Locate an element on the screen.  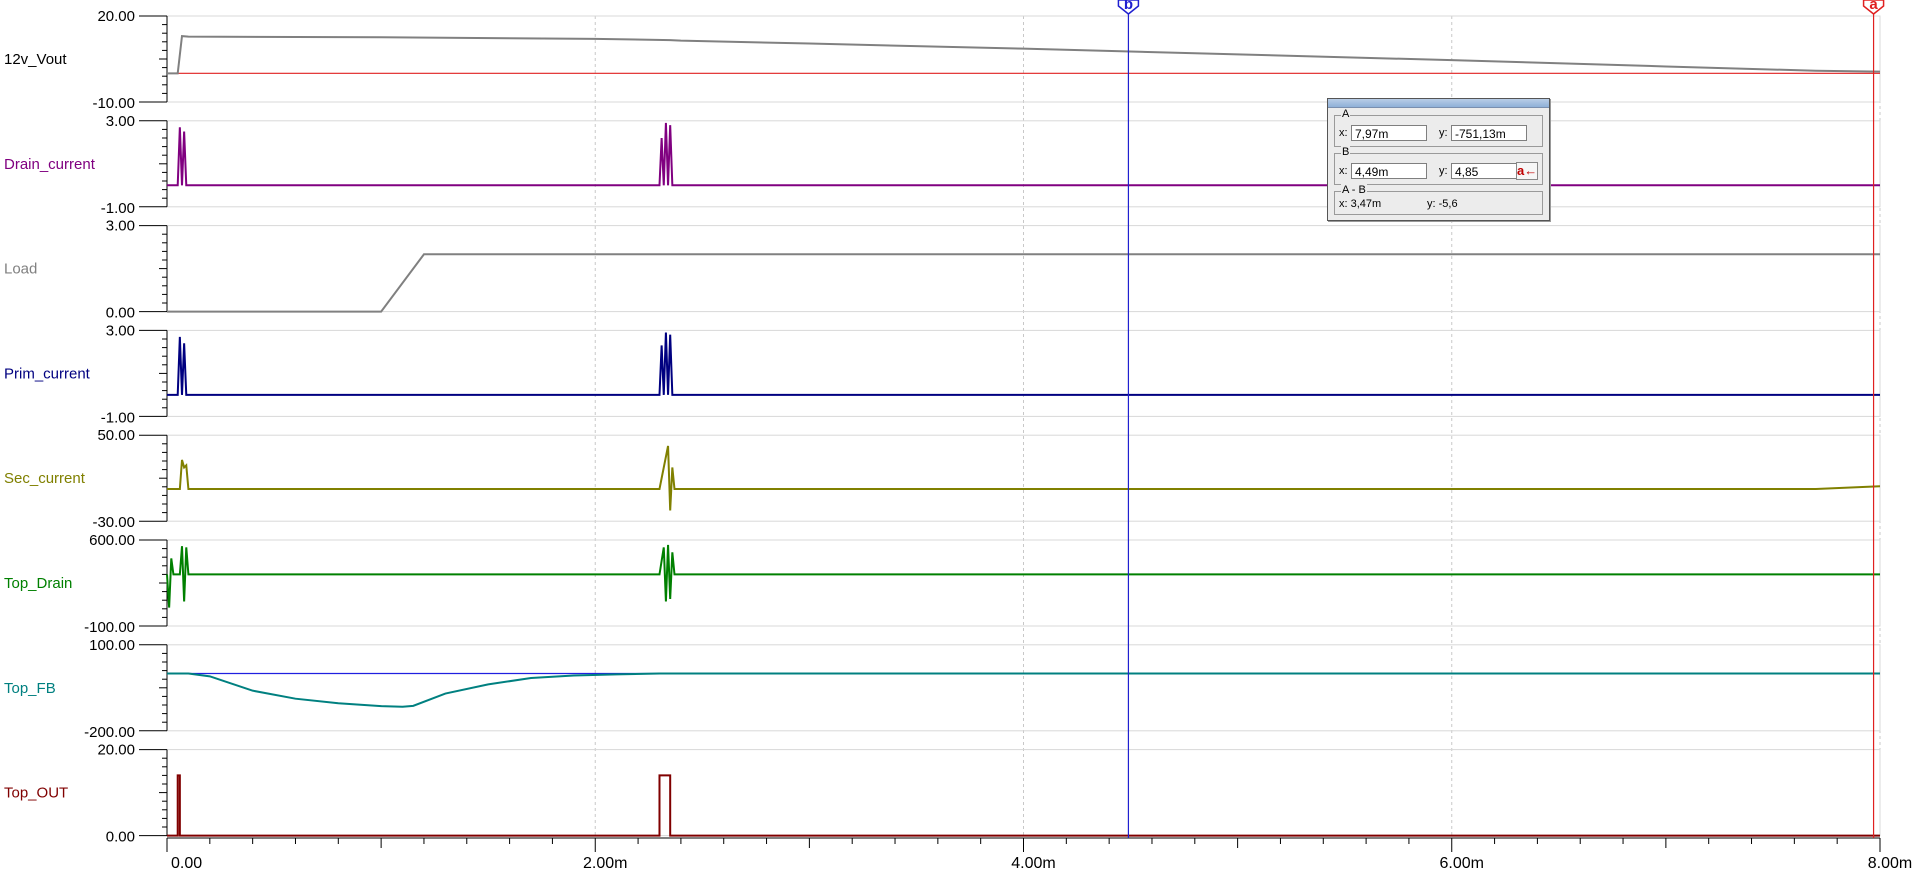
cursor-b-group: B x: 4,49m y: 4,85 a← is located at coordinates (1438, 165).